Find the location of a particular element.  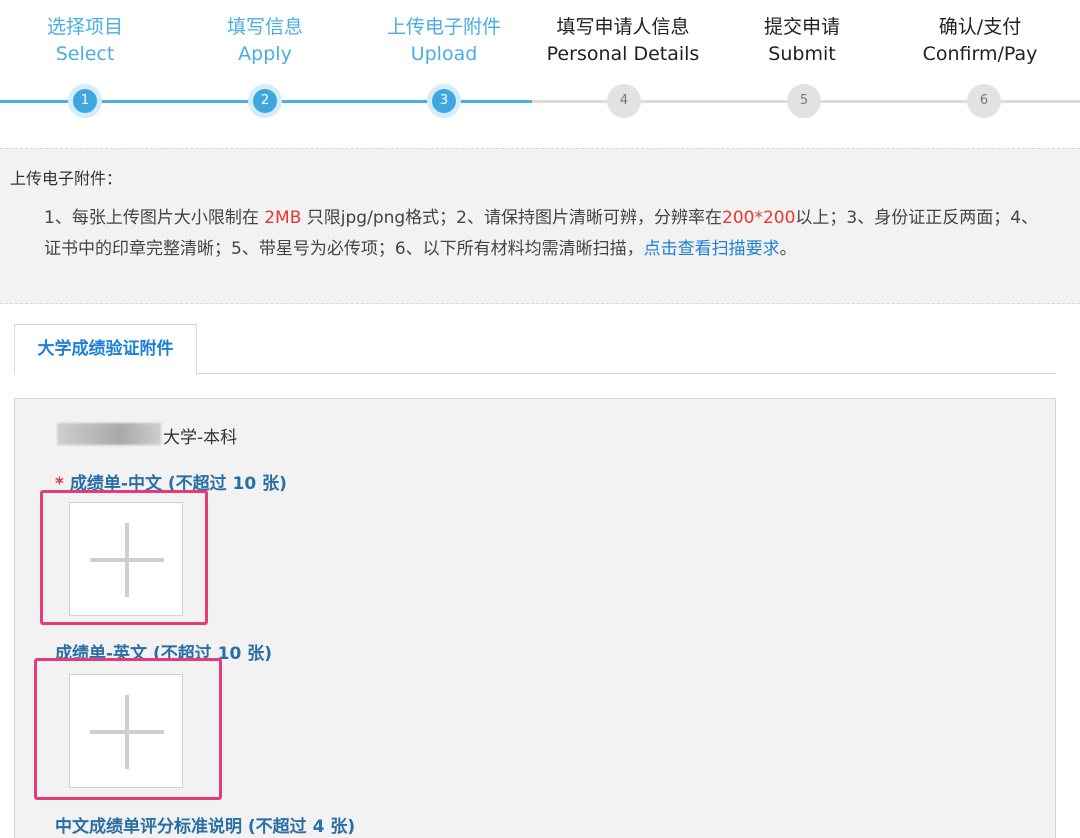

attachment-tabs: 大学成绩验证附件 is located at coordinates (535, 349).